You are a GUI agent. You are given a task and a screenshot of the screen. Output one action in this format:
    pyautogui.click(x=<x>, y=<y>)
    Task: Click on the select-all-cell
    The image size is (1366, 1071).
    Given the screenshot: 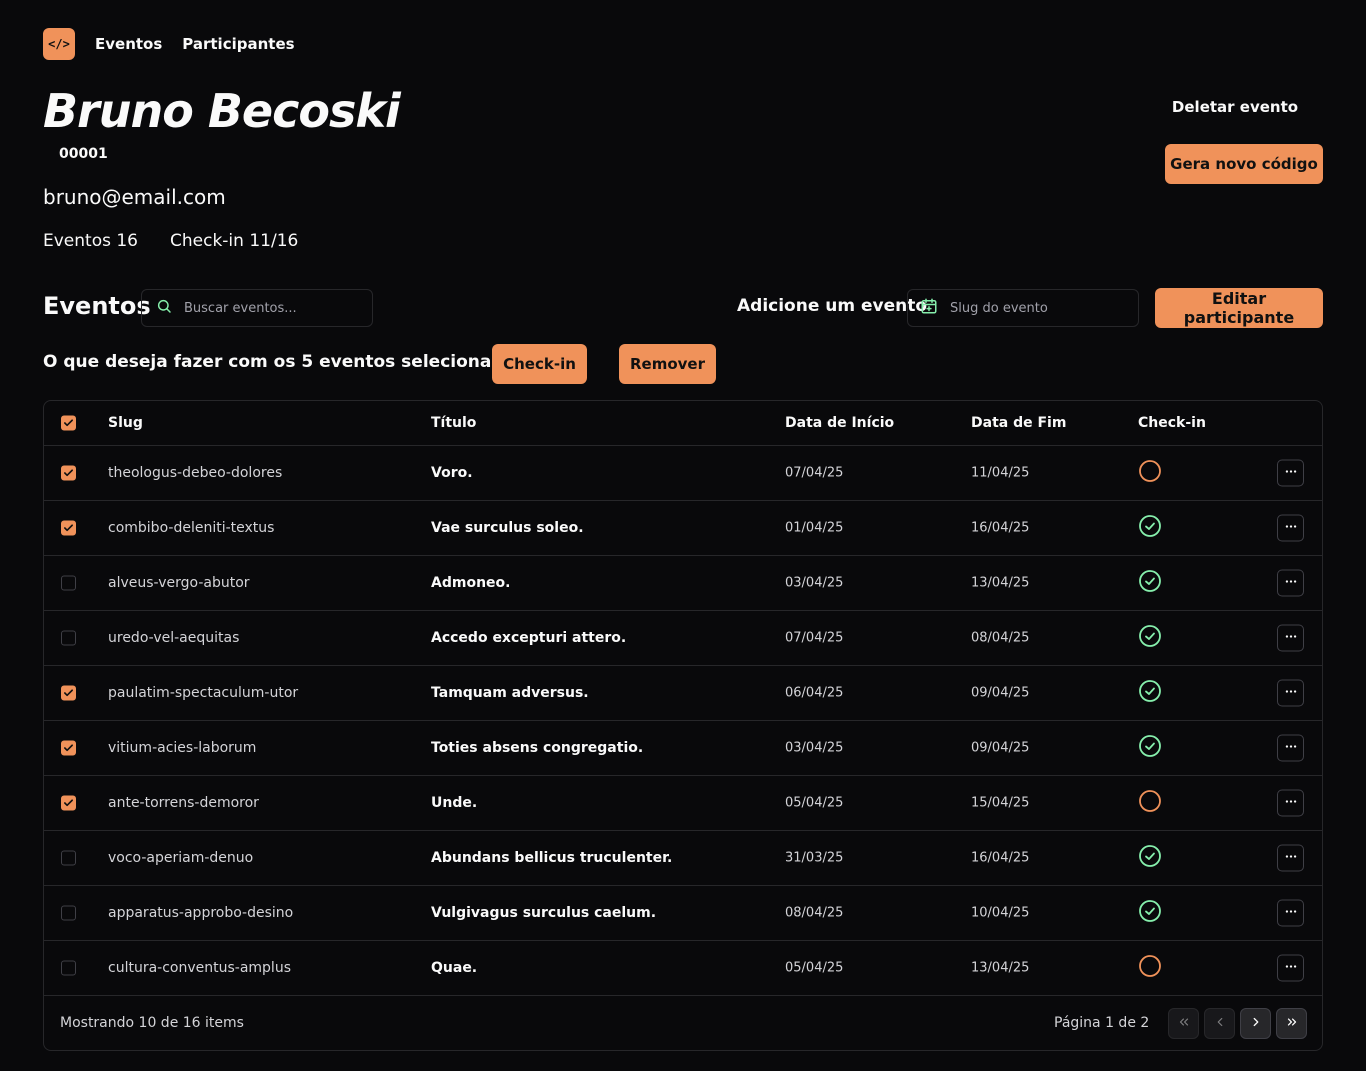 What is the action you would take?
    pyautogui.click(x=68, y=423)
    